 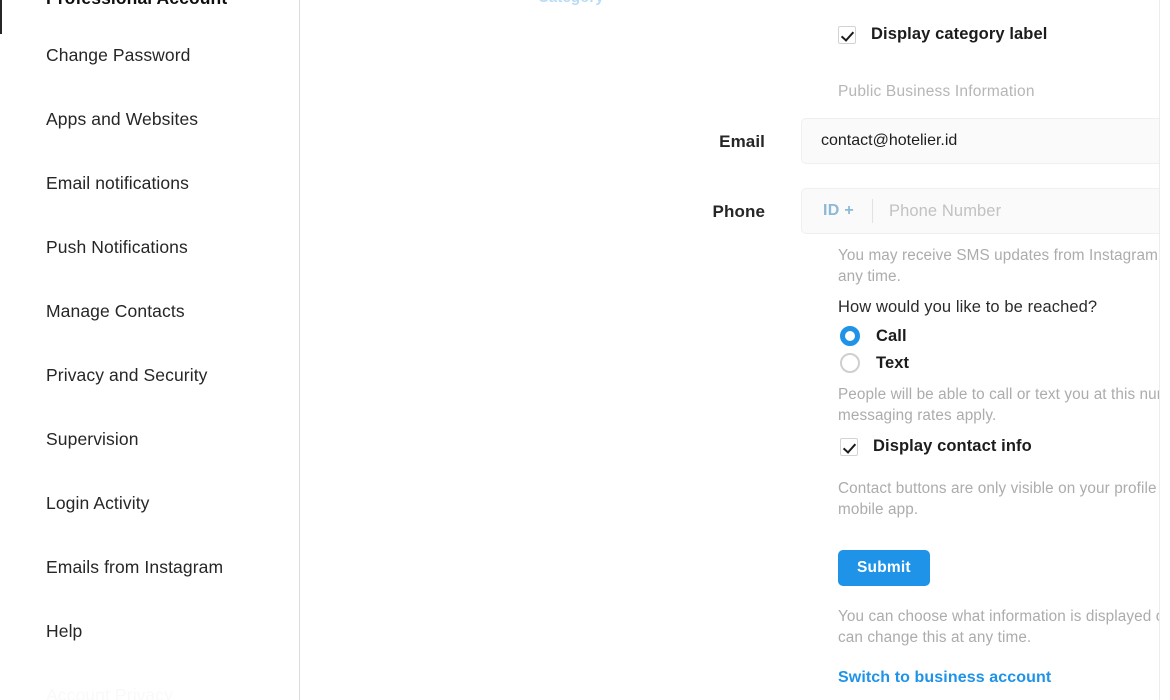 I want to click on email-label: Email, so click(x=742, y=141).